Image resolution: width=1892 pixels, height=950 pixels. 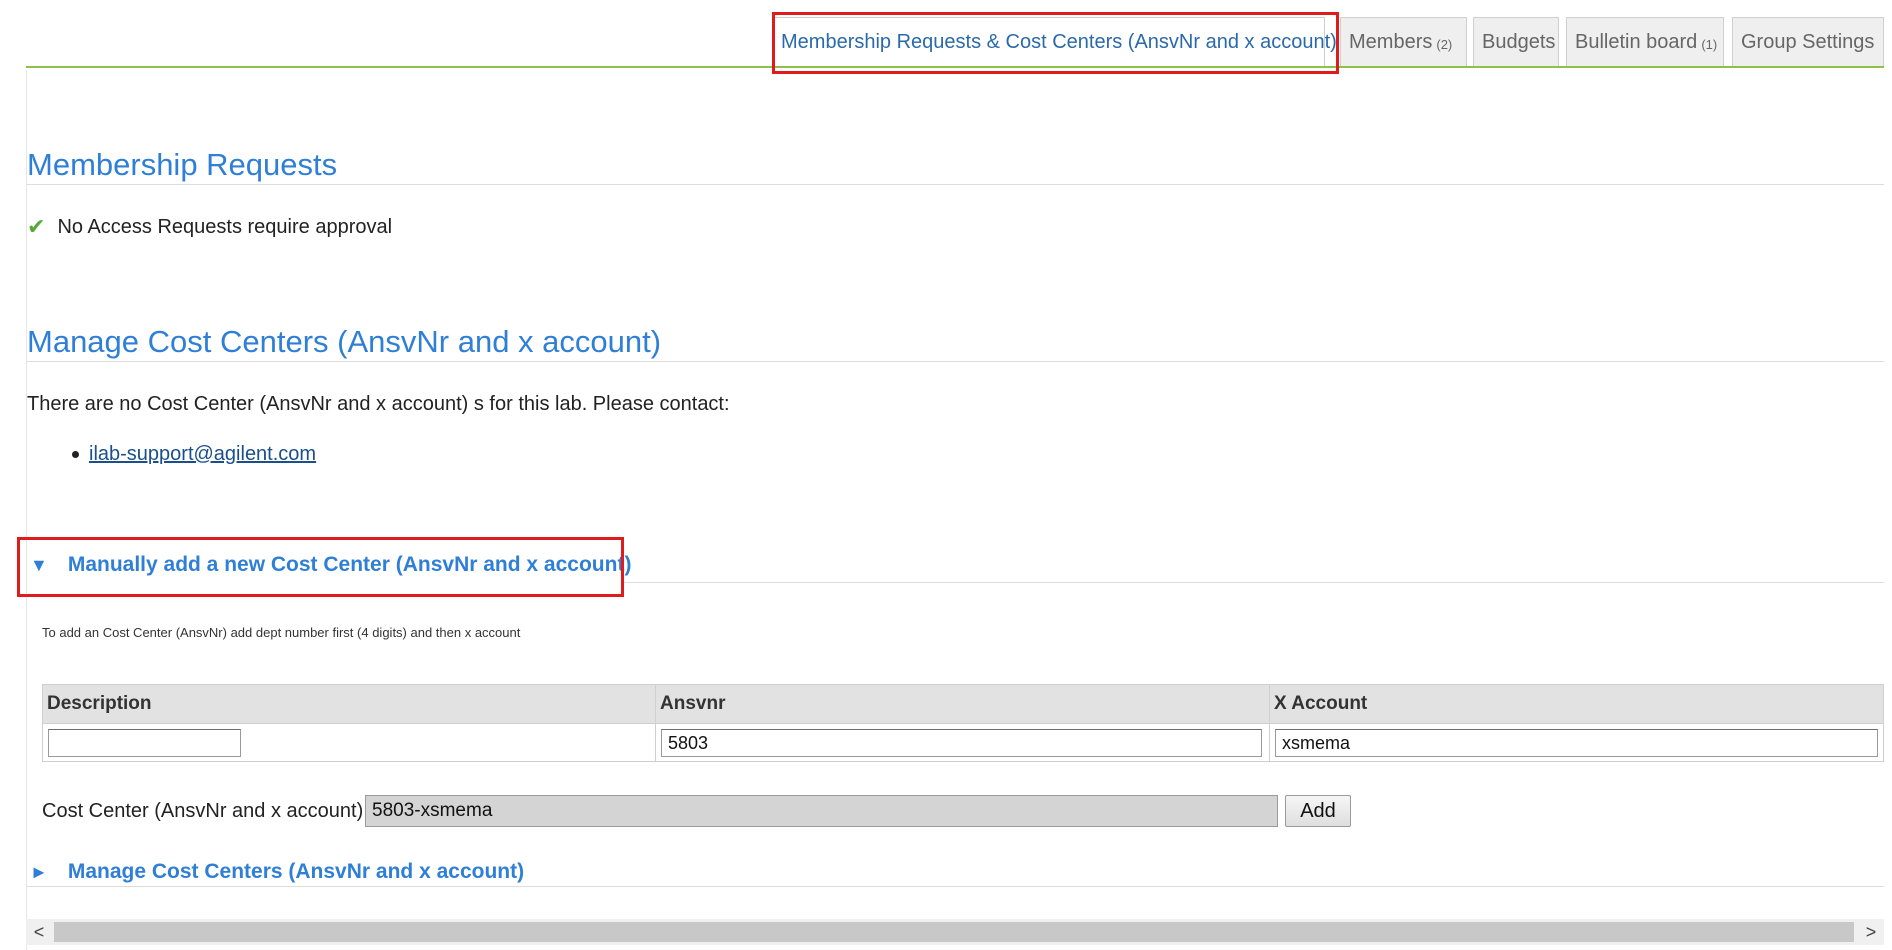 What do you see at coordinates (225, 226) in the screenshot?
I see `notice-text: No Access Requests require approval` at bounding box center [225, 226].